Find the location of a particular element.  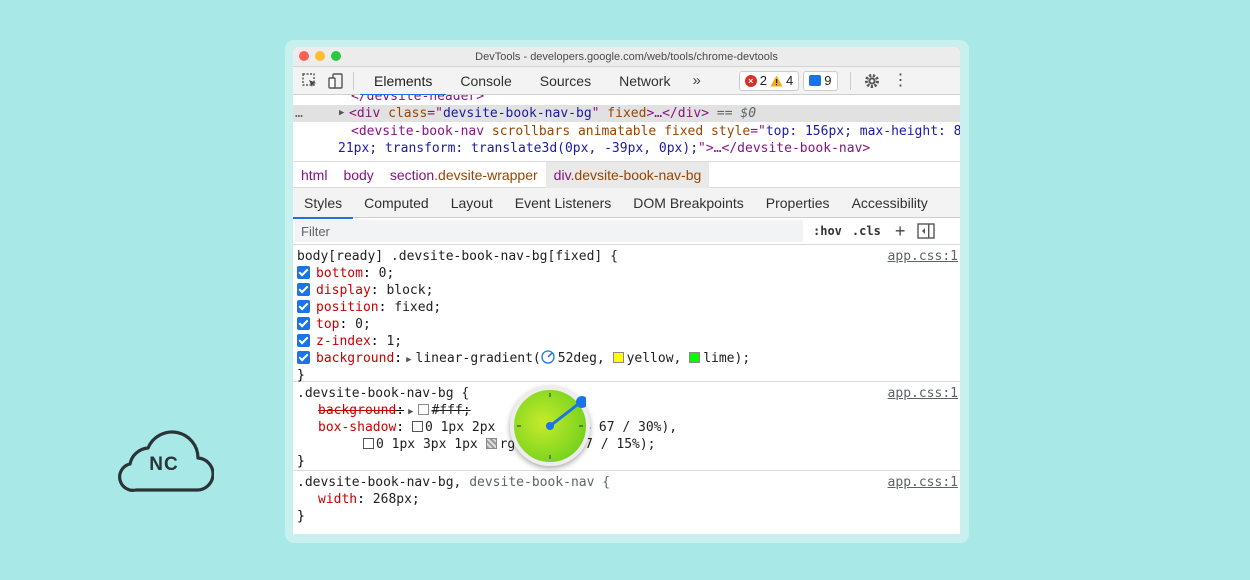

message-count: 9 is located at coordinates (828, 80).